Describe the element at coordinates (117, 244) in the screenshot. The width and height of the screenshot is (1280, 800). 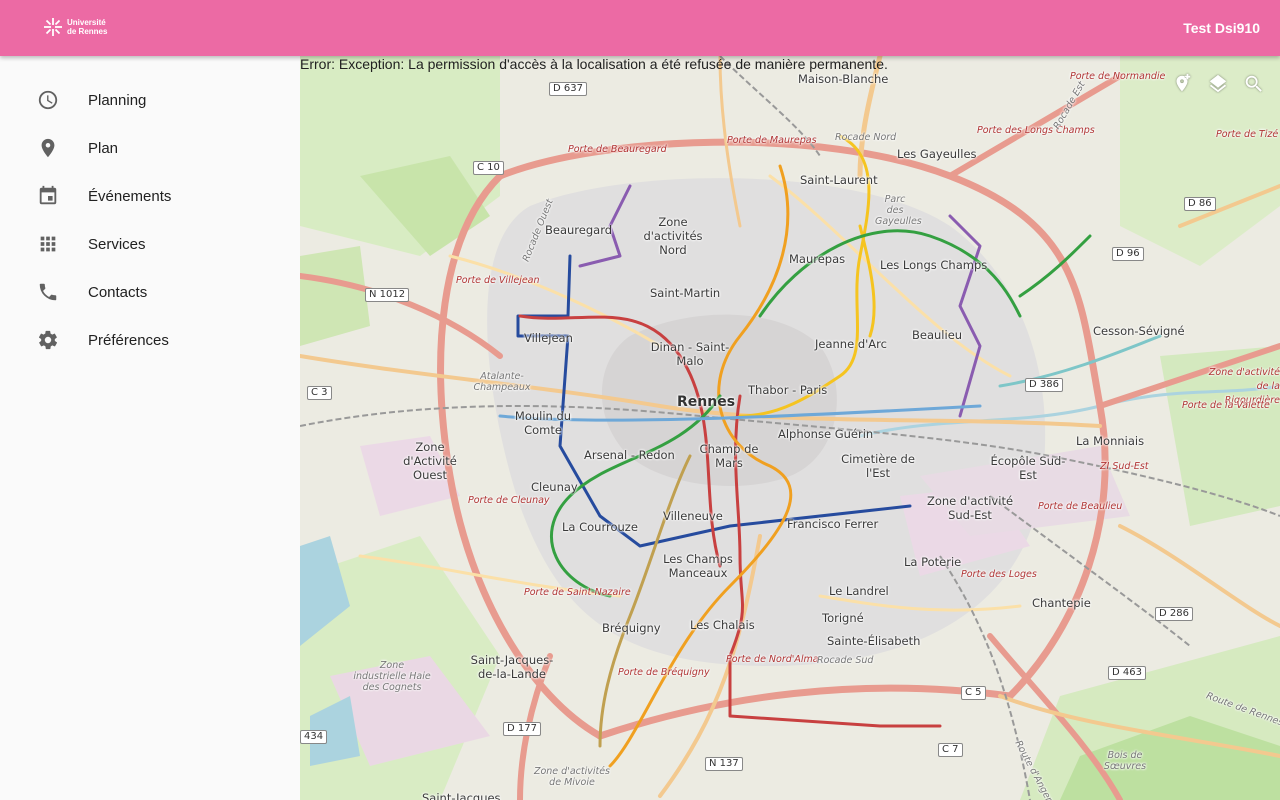
I see `nav-label-services: Services` at that location.